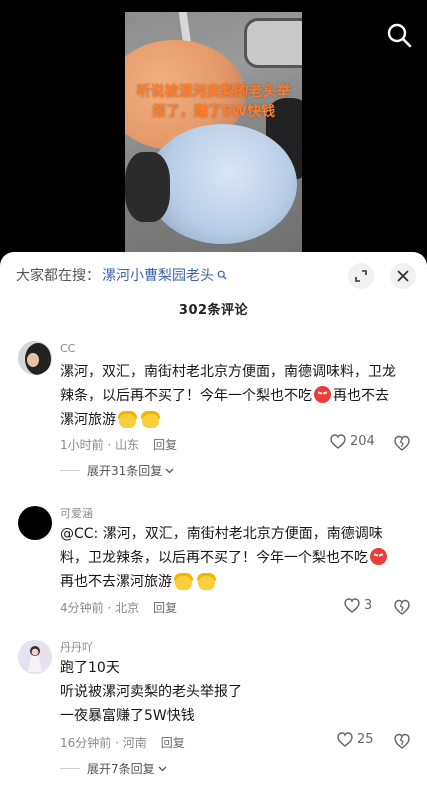  What do you see at coordinates (365, 739) in the screenshot?
I see `like-count: 25` at bounding box center [365, 739].